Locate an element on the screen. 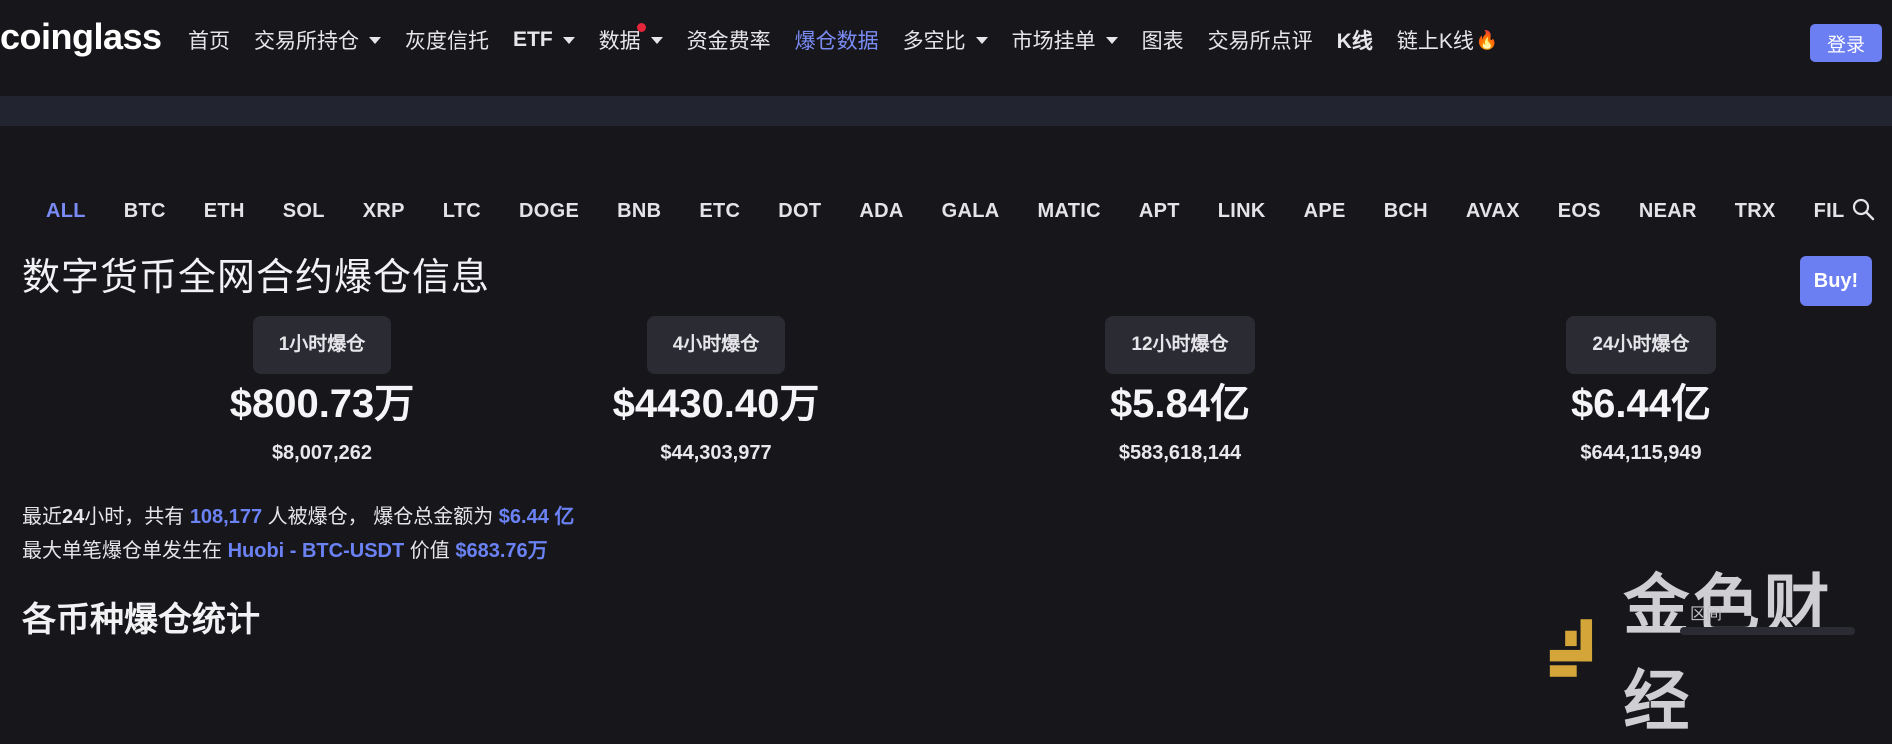 This screenshot has width=1892, height=744. nav-item-label: K线 is located at coordinates (1354, 41).